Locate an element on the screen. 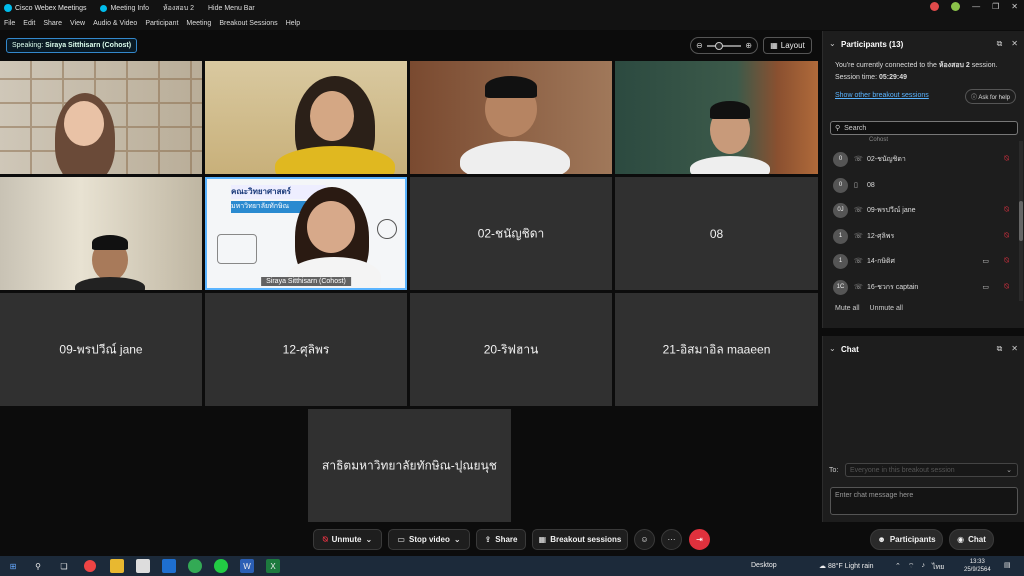 The height and width of the screenshot is (576, 1024). participant-tile-09: 09-พรปวีณ์ jane is located at coordinates (101, 349).